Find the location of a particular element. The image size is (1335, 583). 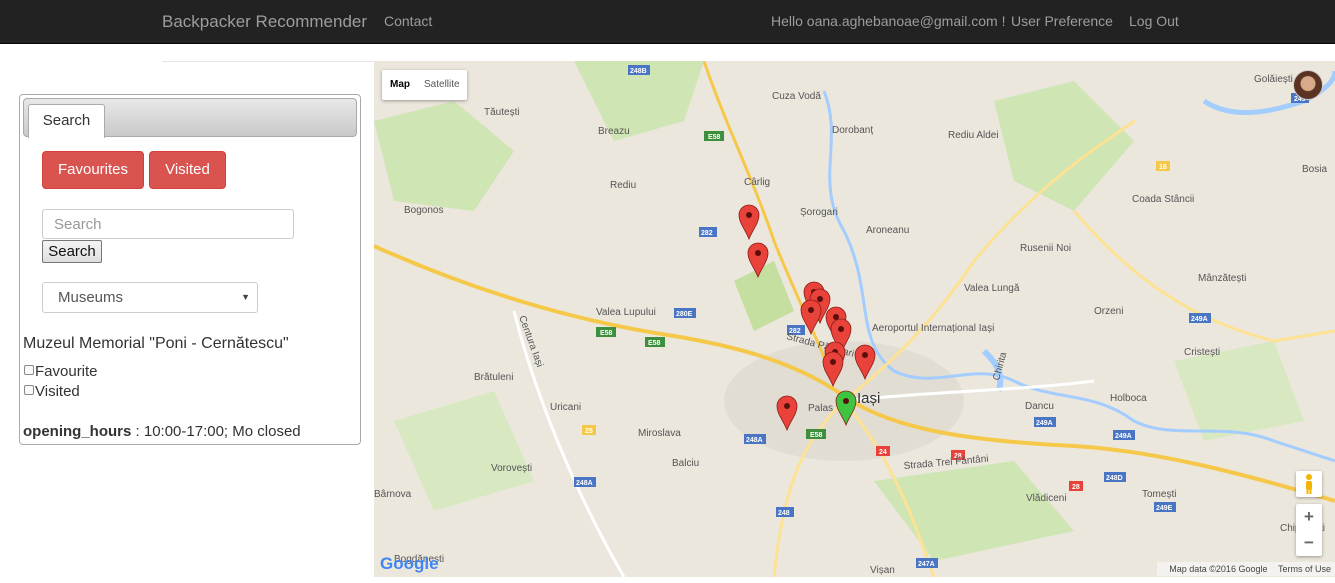

avatar is located at coordinates (1308, 85).